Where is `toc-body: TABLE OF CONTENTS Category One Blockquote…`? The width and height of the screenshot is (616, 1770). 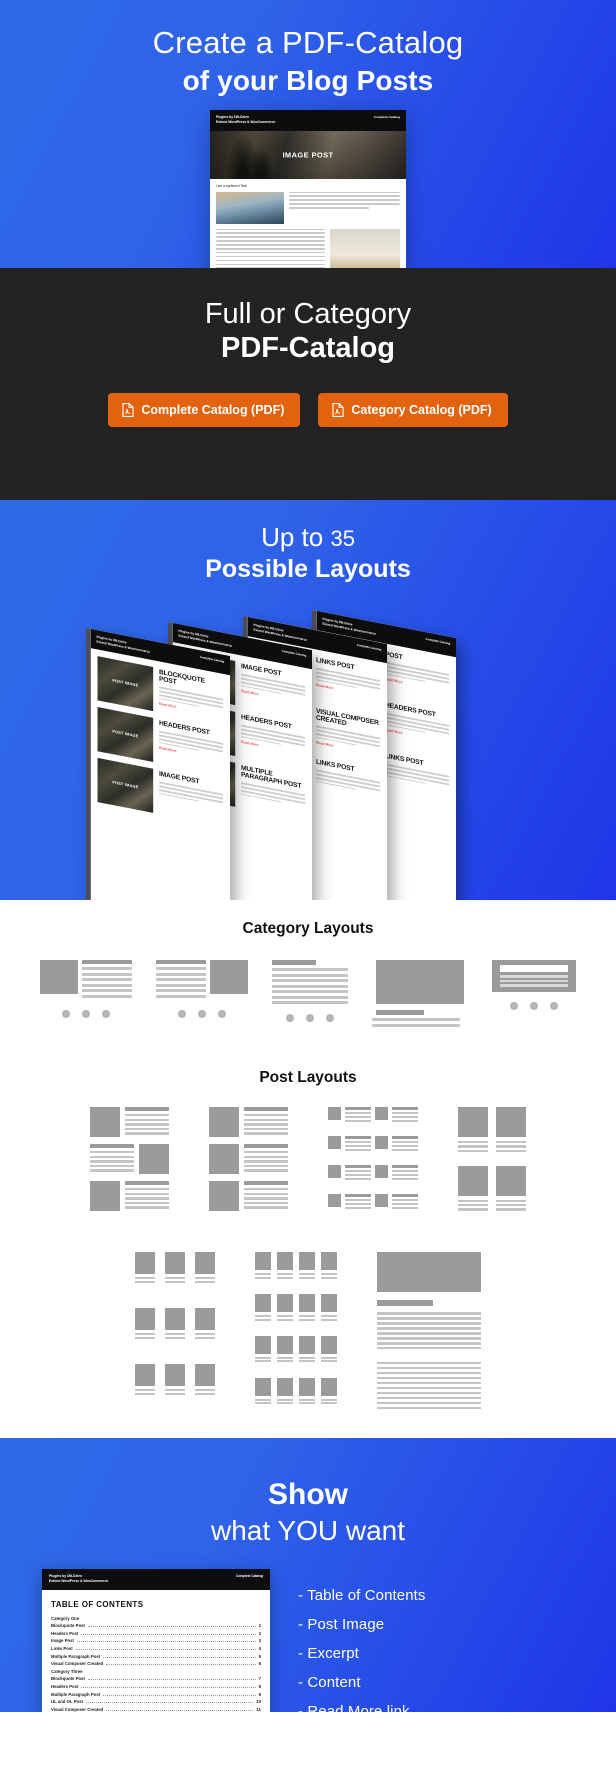
toc-body: TABLE OF CONTENTS Category One Blockquote… is located at coordinates (156, 1651).